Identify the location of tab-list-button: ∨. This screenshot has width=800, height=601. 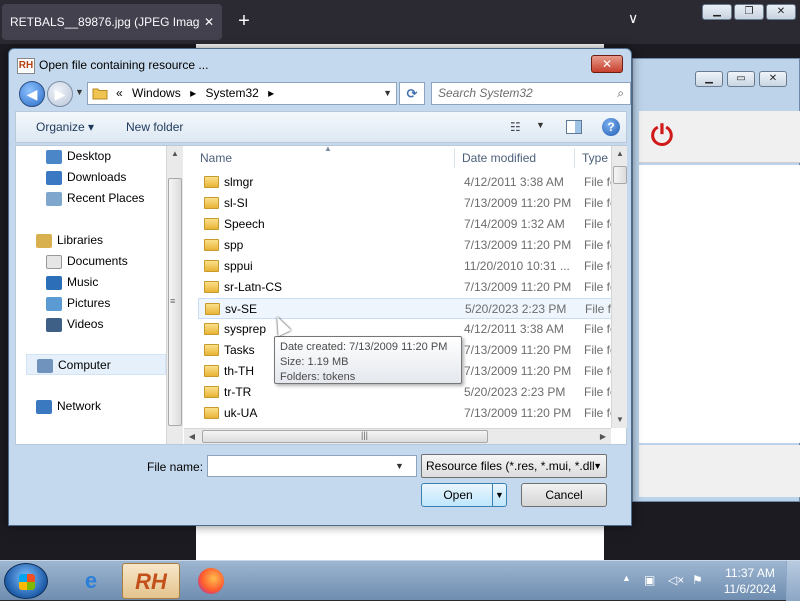
(633, 18).